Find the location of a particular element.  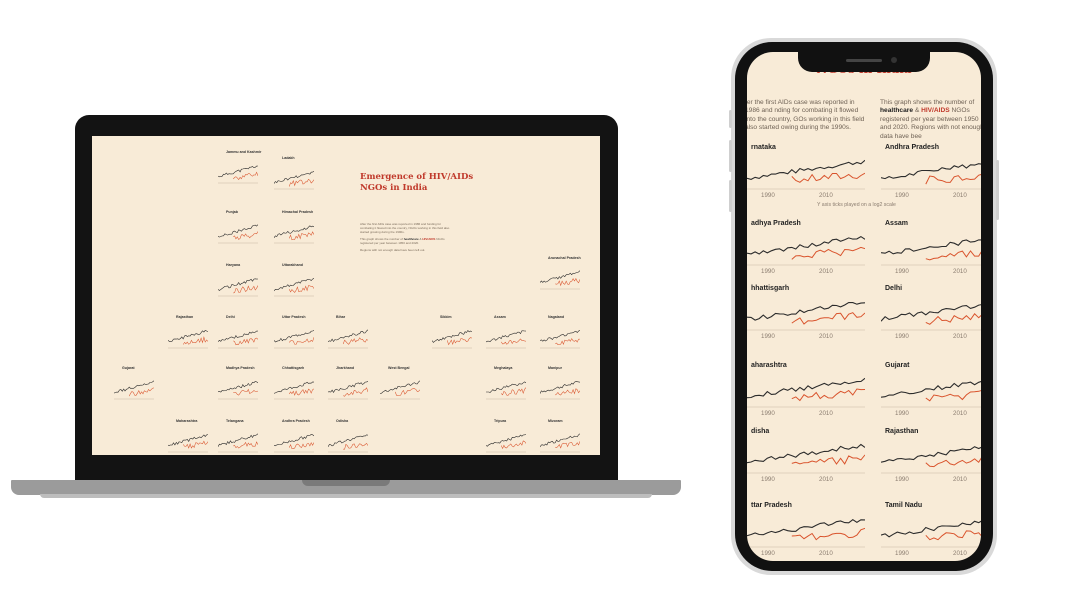

laptop-state-panel: Nagaland is located at coordinates (562, 336).